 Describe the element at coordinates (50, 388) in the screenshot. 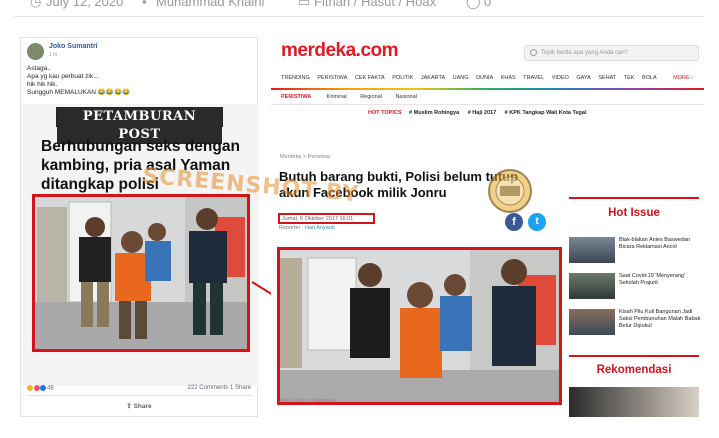

I see `reaction-count: 48` at that location.